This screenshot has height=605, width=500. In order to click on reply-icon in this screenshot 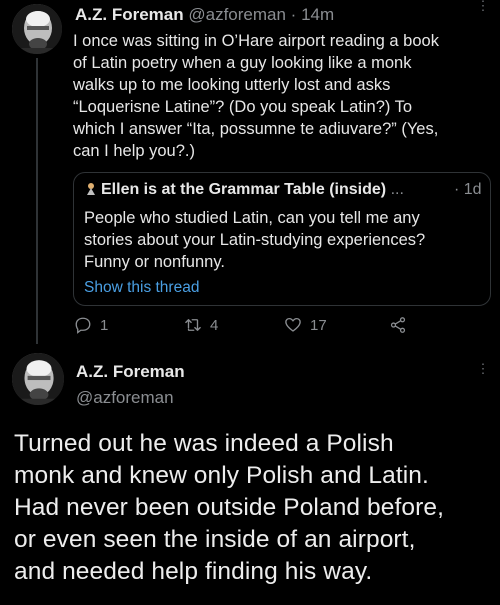, I will do `click(83, 325)`.